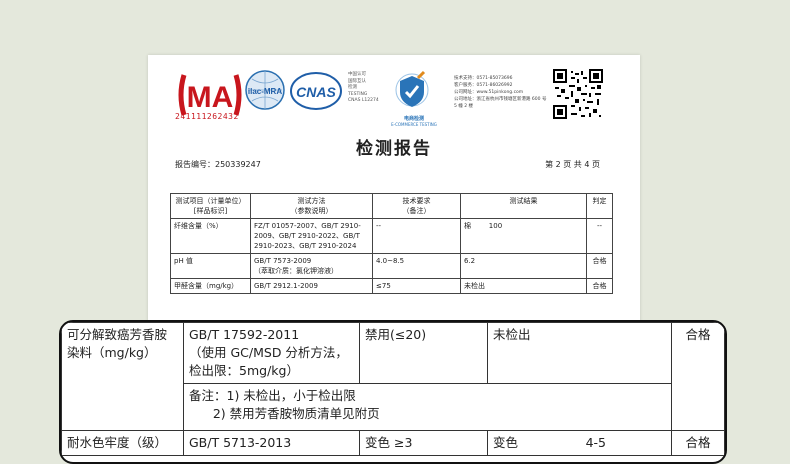 The width and height of the screenshot is (790, 464). What do you see at coordinates (523, 236) in the screenshot?
I see `table-cell: 棉 100` at bounding box center [523, 236].